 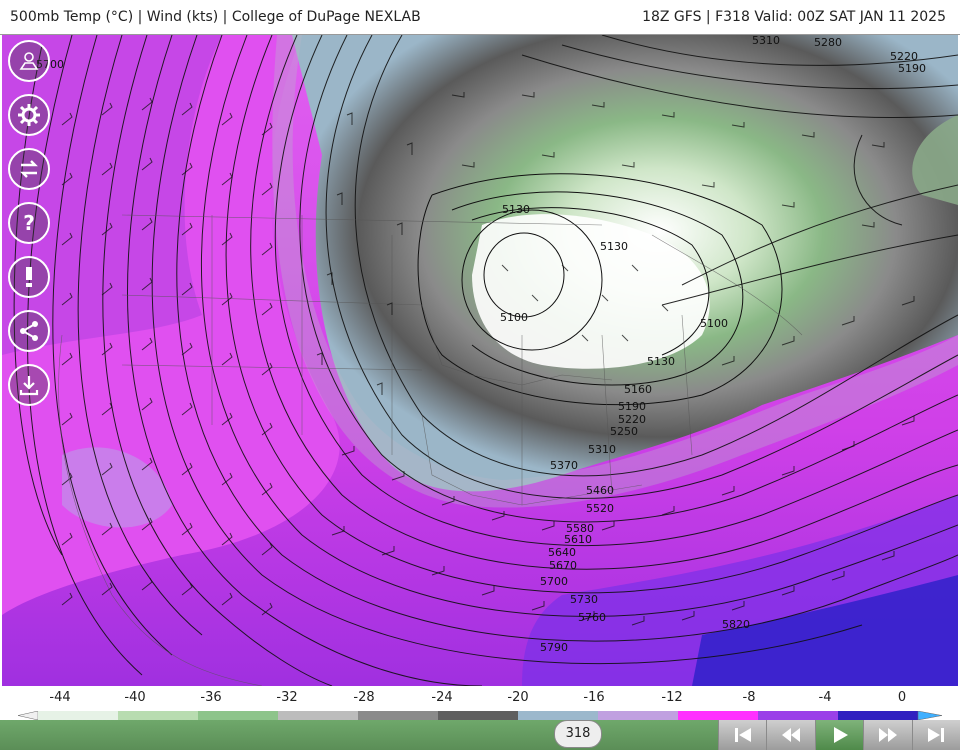 I want to click on last-frame-button, so click(x=935, y=735).